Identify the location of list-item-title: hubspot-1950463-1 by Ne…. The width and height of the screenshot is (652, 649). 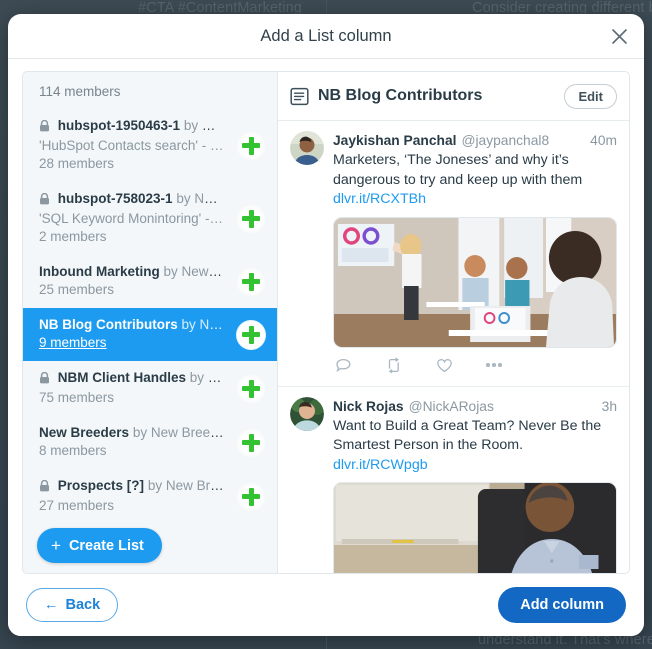
(132, 127).